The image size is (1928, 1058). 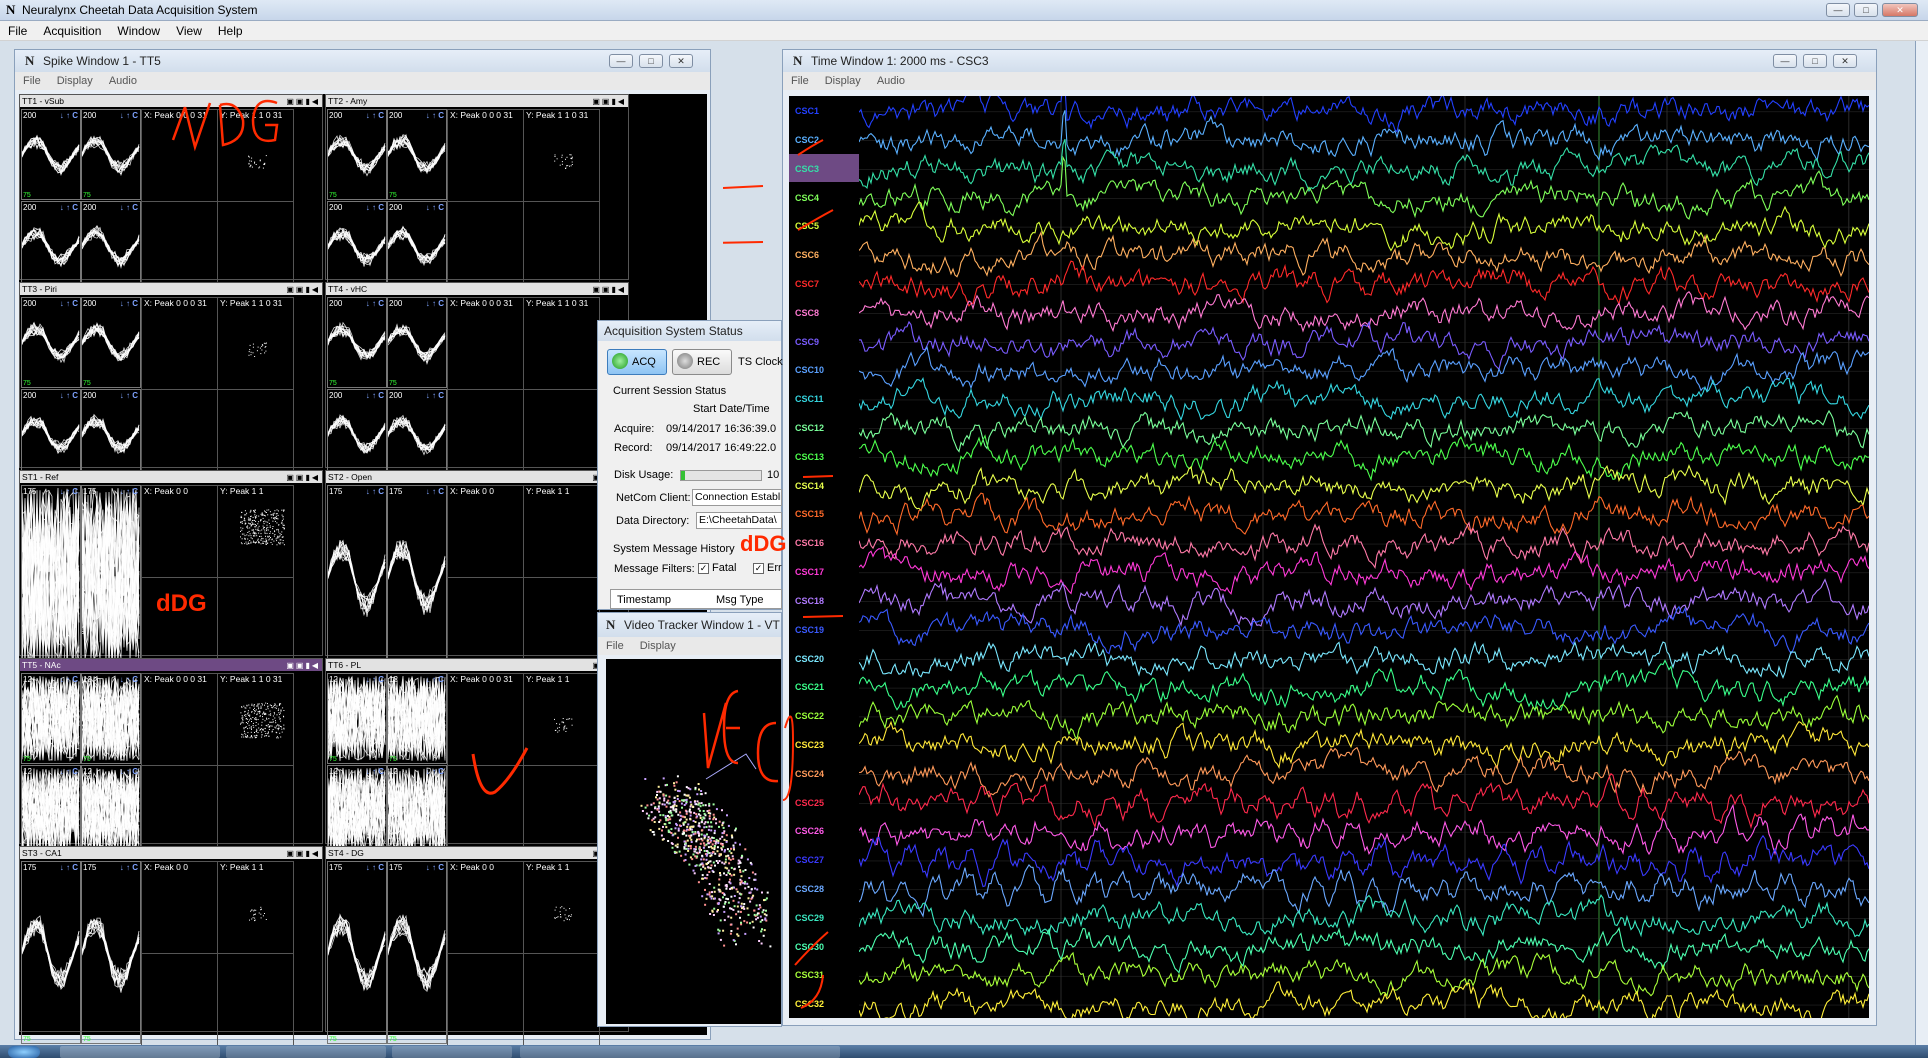 What do you see at coordinates (702, 362) in the screenshot?
I see `rec-button: REC` at bounding box center [702, 362].